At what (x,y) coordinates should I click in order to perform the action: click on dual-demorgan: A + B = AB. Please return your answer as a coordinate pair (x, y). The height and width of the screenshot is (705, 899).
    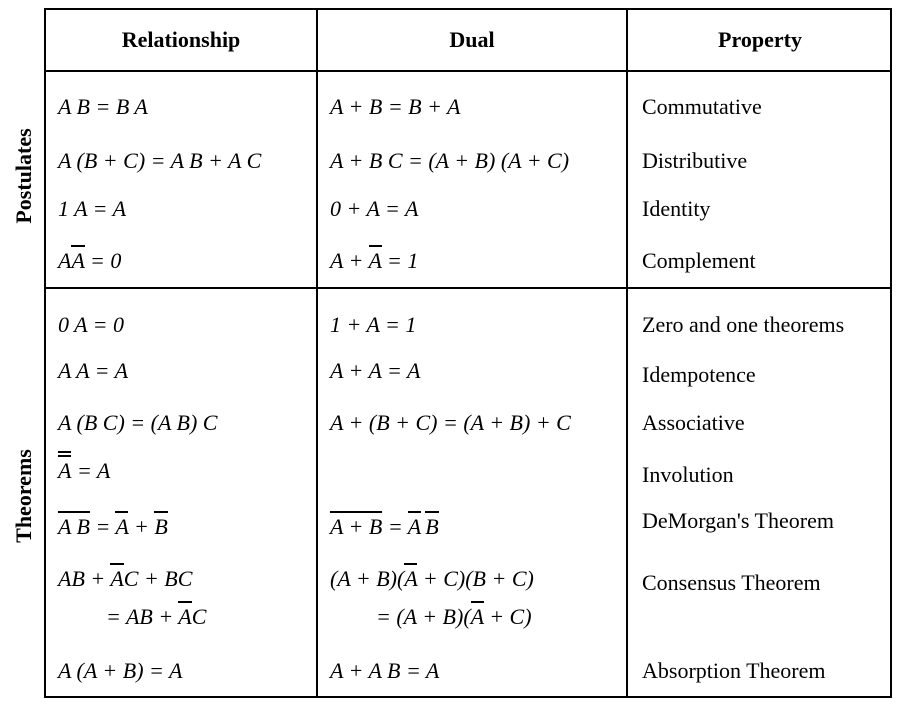
    Looking at the image, I should click on (384, 525).